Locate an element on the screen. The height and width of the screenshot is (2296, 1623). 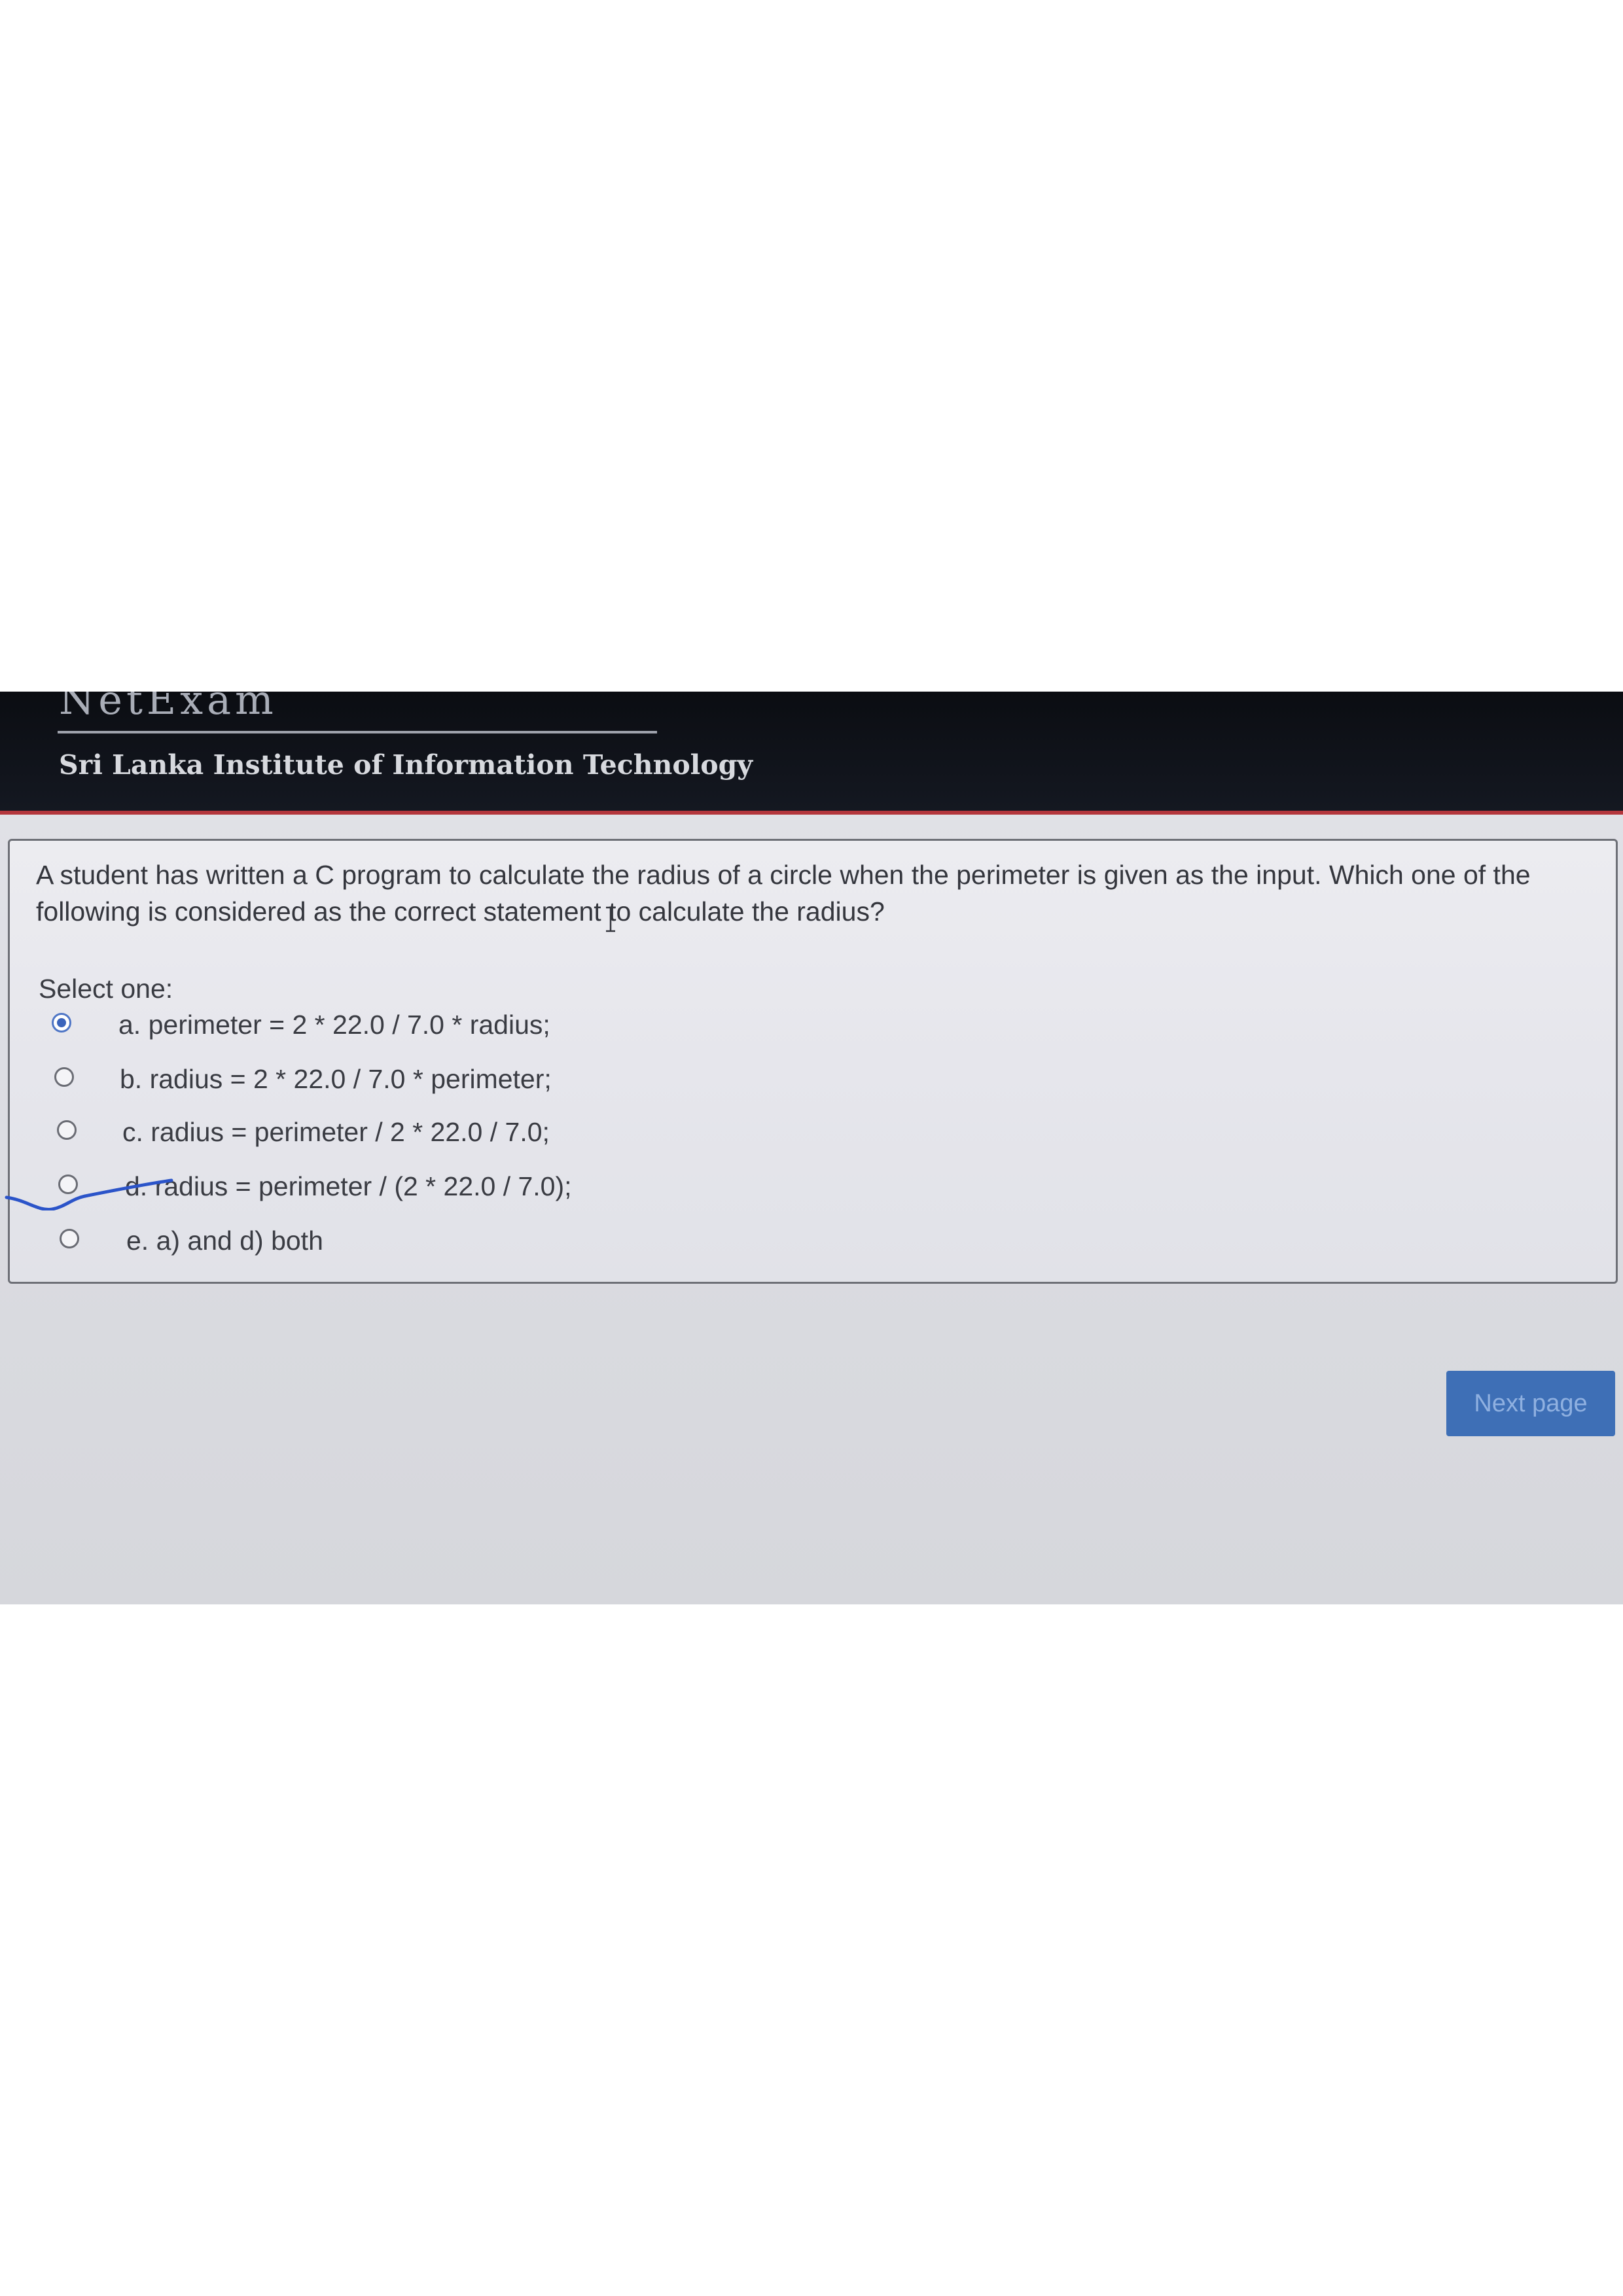
next-page-button: Next page is located at coordinates (1530, 1404).